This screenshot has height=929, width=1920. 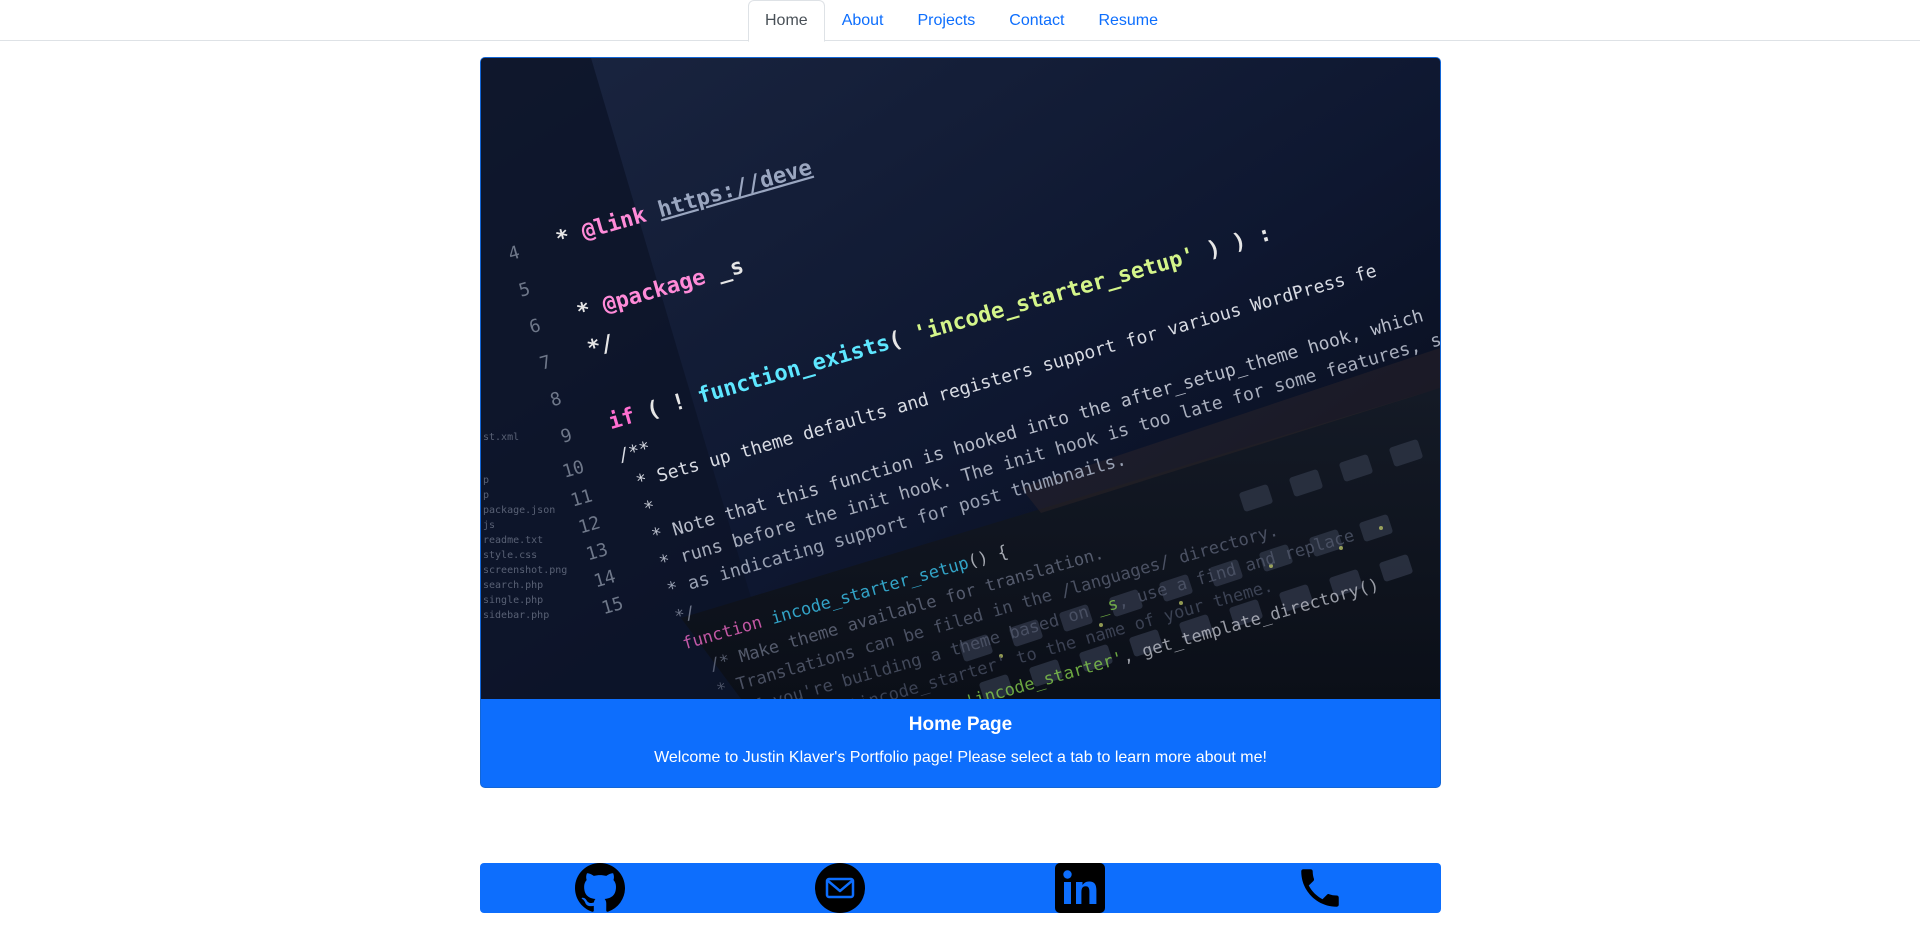 I want to click on nav-tabs: Home About Projects Contact Resume, so click(x=961, y=21).